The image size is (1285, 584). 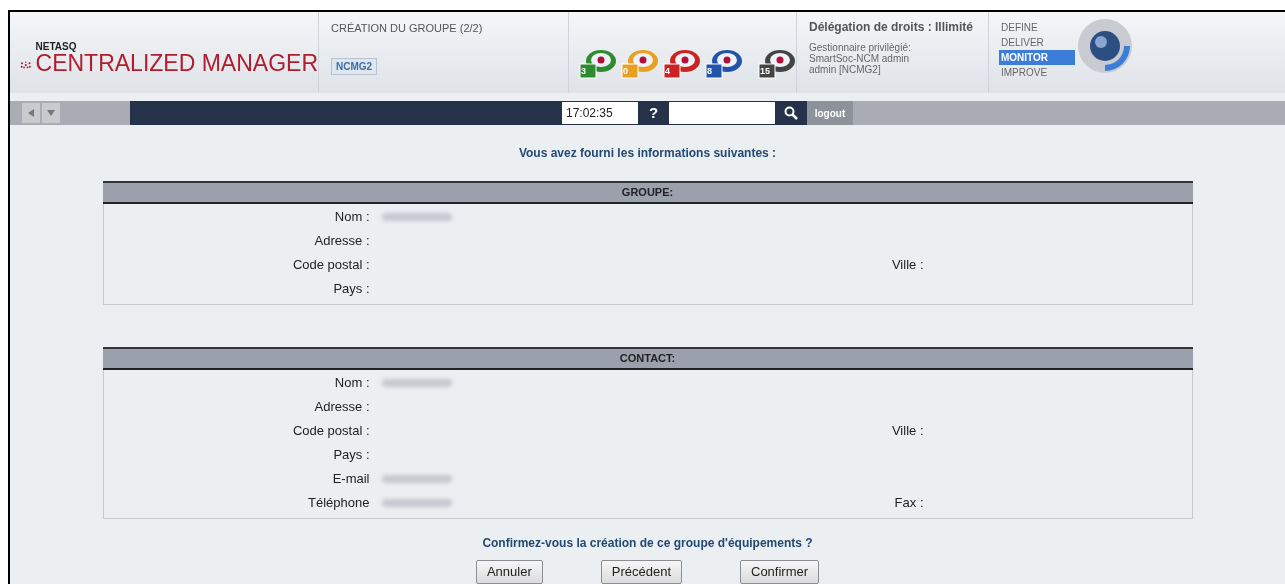 What do you see at coordinates (600, 113) in the screenshot?
I see `clock-field: 17:02:35` at bounding box center [600, 113].